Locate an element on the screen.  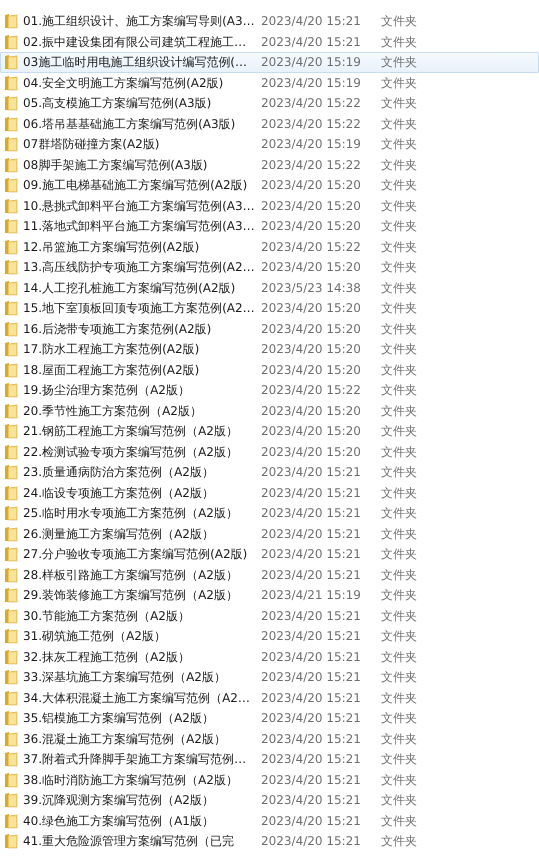
file-name: 26.测量施工方案编写范例（A2版） is located at coordinates (119, 534).